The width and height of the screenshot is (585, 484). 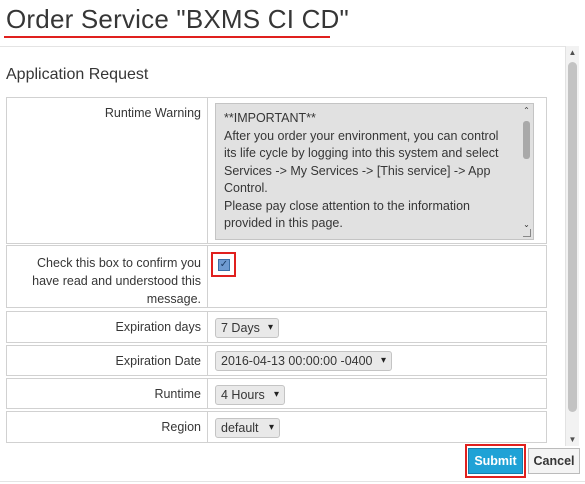 I want to click on page-title: Order Service "BXMS CI CD", so click(x=177, y=19).